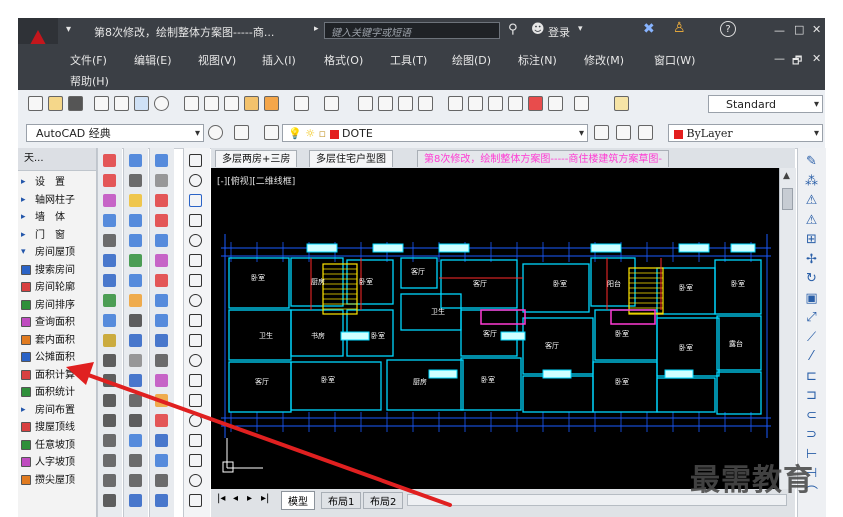  Describe the element at coordinates (48, 341) in the screenshot. I see `panel-item: 套内面积` at that location.